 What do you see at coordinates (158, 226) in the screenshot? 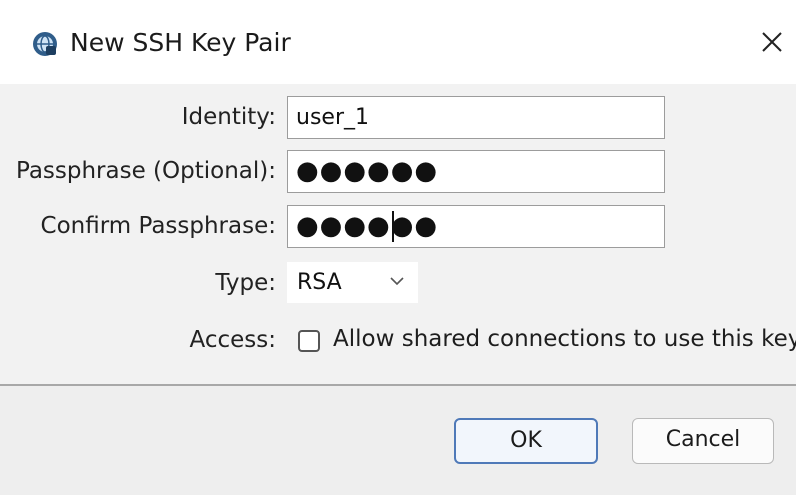
I see `confirm-passphrase-label: Confirm Passphrase:` at bounding box center [158, 226].